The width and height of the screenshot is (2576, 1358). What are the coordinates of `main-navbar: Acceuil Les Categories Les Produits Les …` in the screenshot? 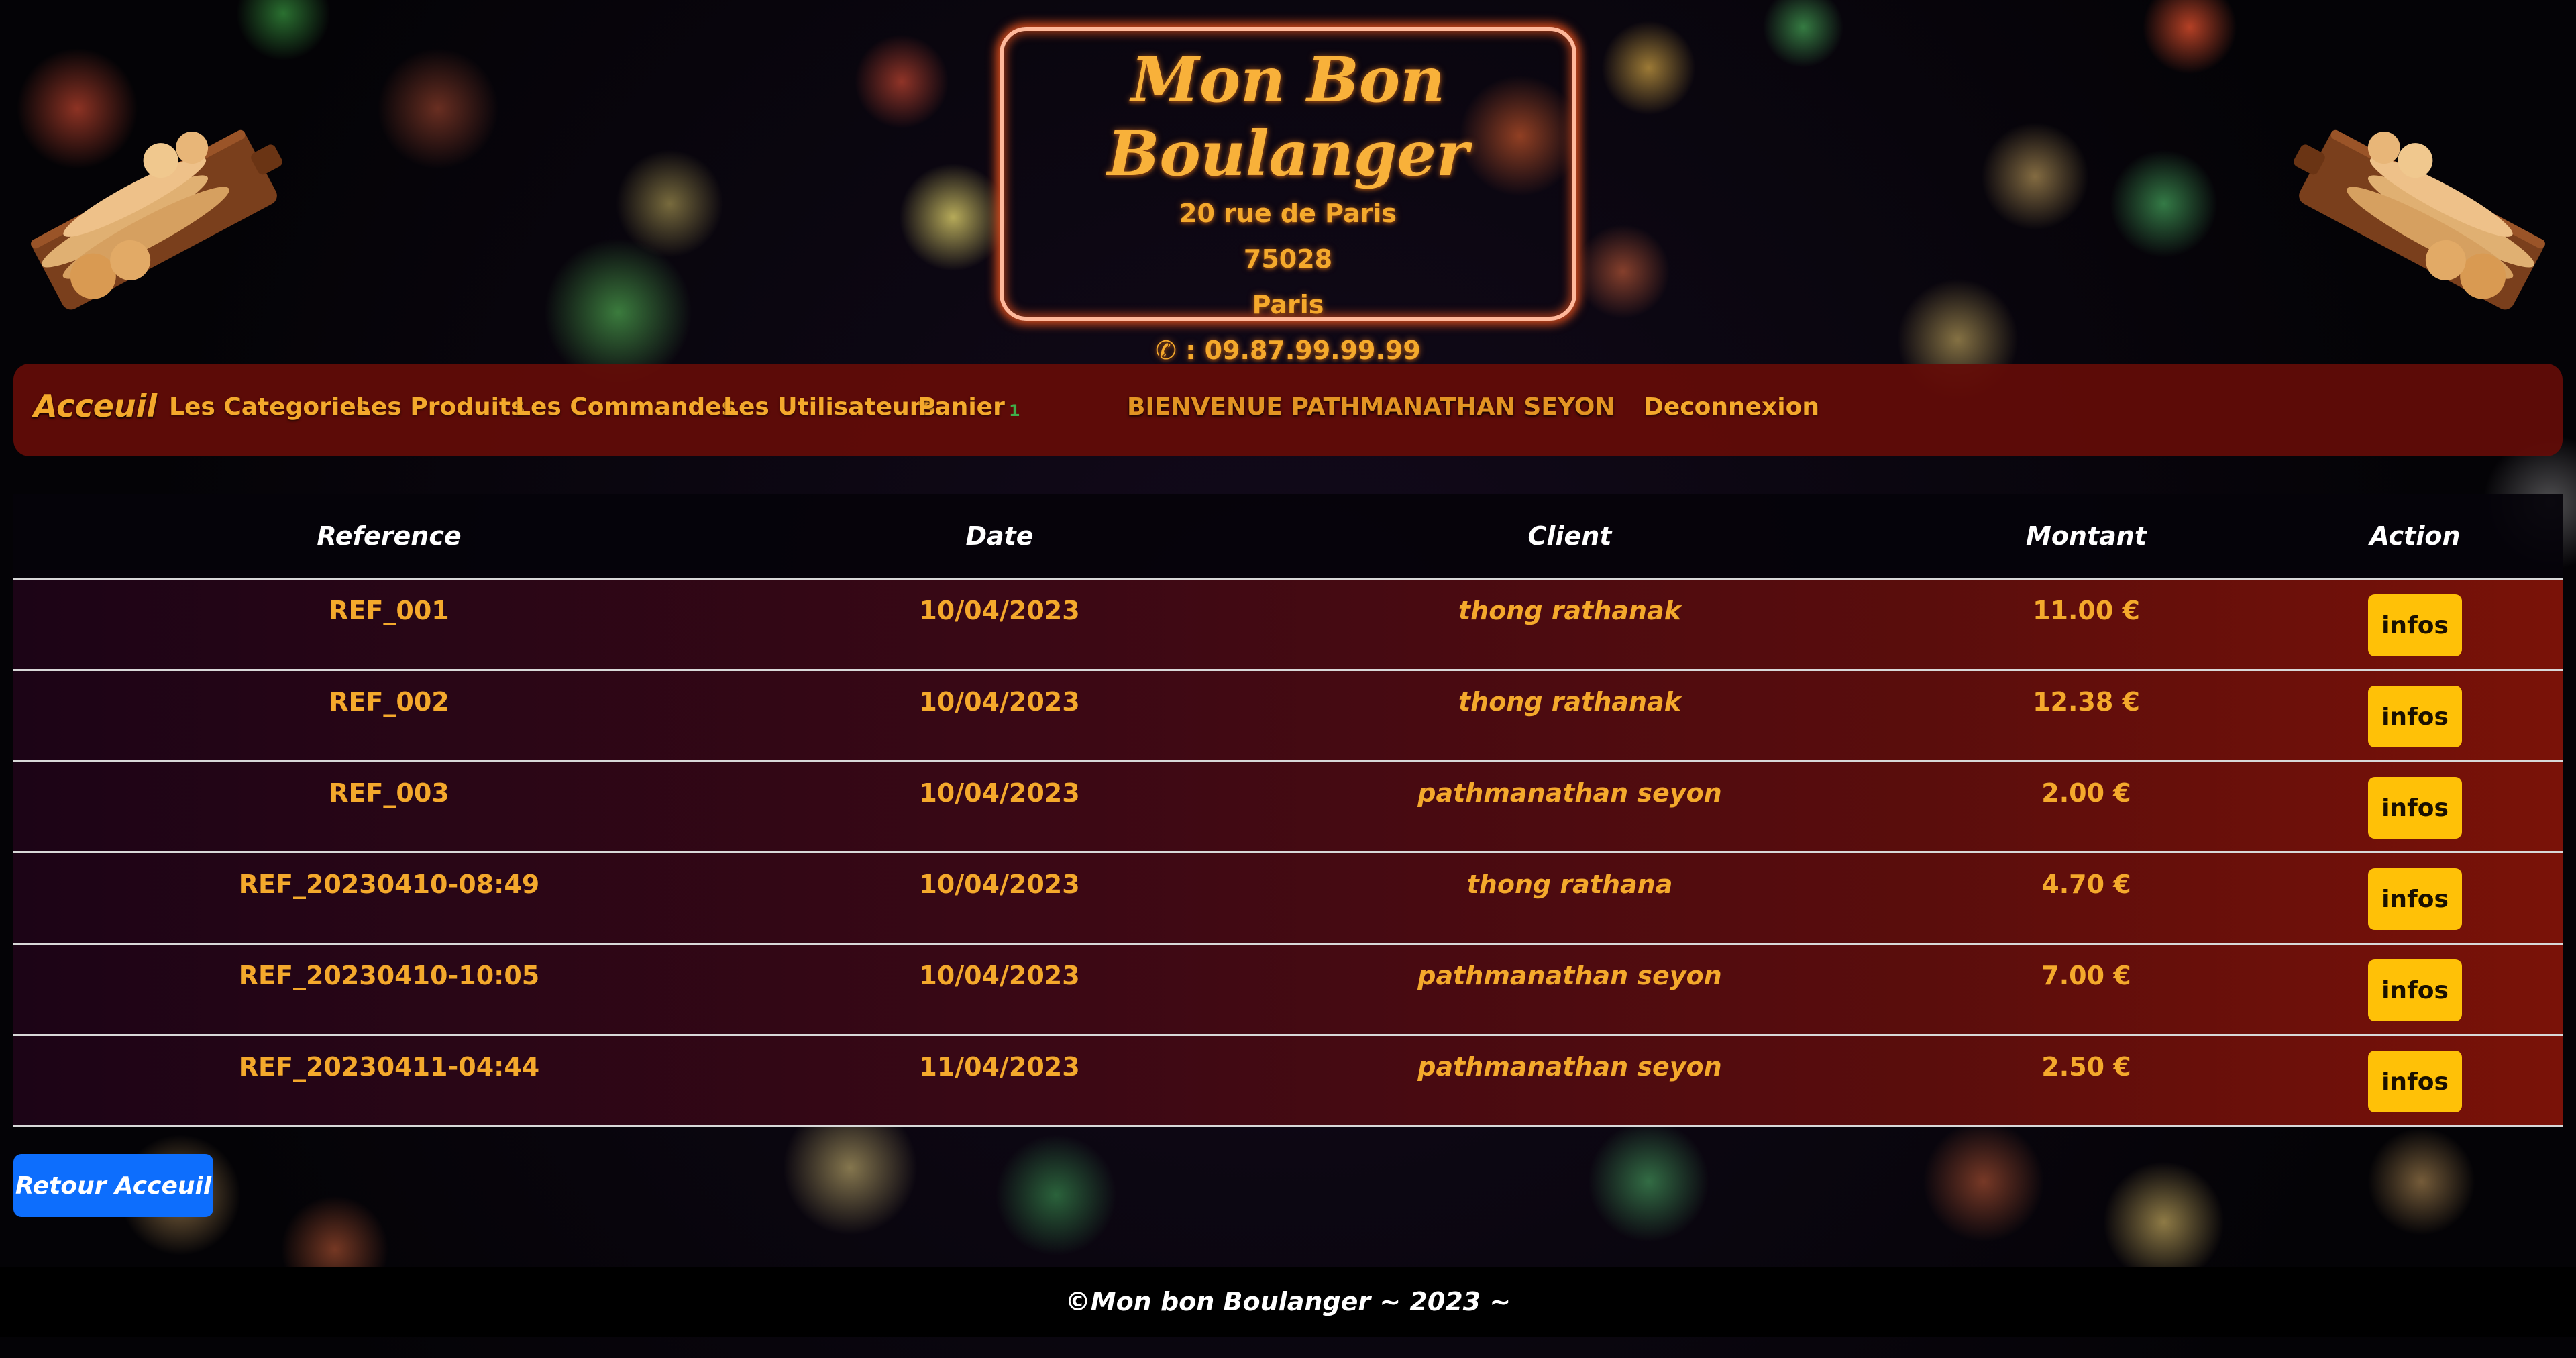 It's located at (1288, 410).